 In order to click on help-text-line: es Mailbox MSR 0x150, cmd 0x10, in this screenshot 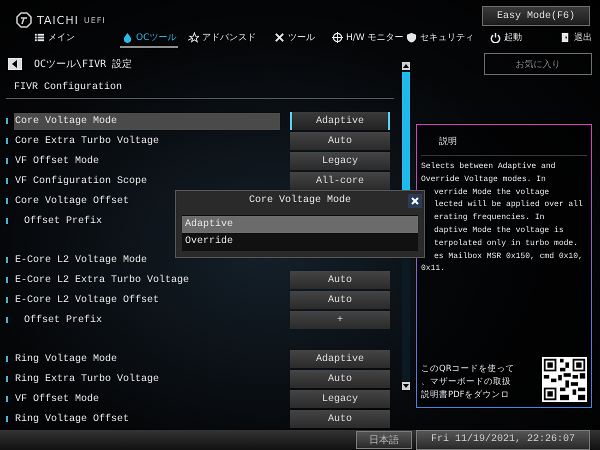, I will do `click(508, 256)`.